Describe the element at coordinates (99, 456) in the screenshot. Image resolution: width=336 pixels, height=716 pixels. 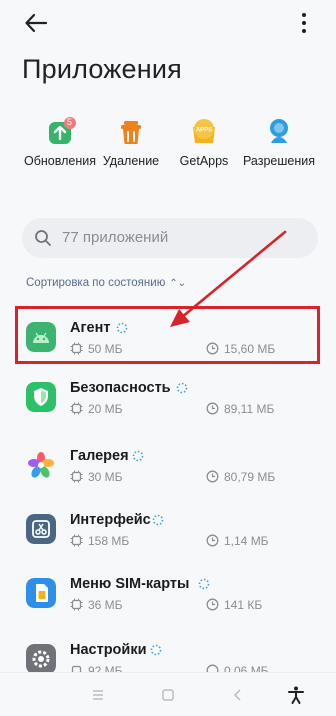
I see `app-name: Галерея` at that location.